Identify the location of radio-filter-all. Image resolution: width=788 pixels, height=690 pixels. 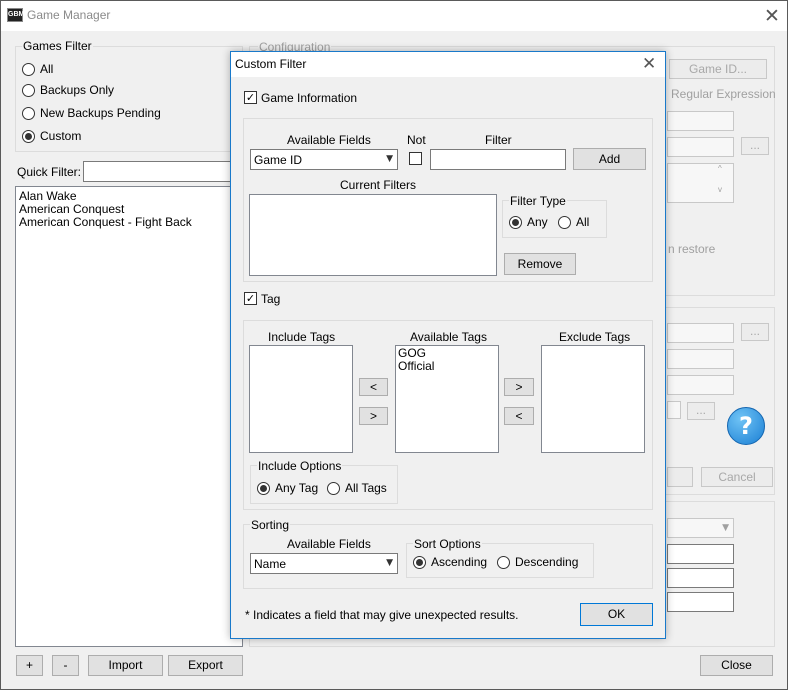
(564, 222).